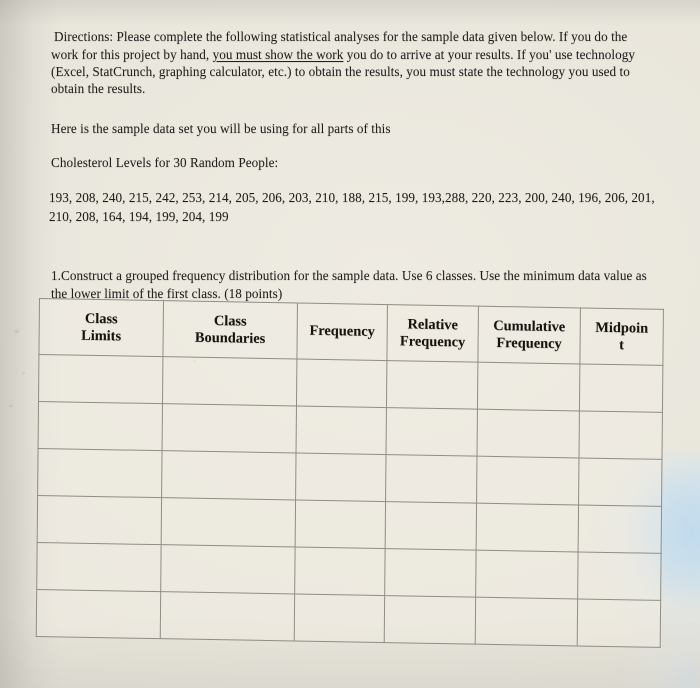 The image size is (700, 688). I want to click on column-header-relative-frequency: Relative Frequency, so click(432, 333).